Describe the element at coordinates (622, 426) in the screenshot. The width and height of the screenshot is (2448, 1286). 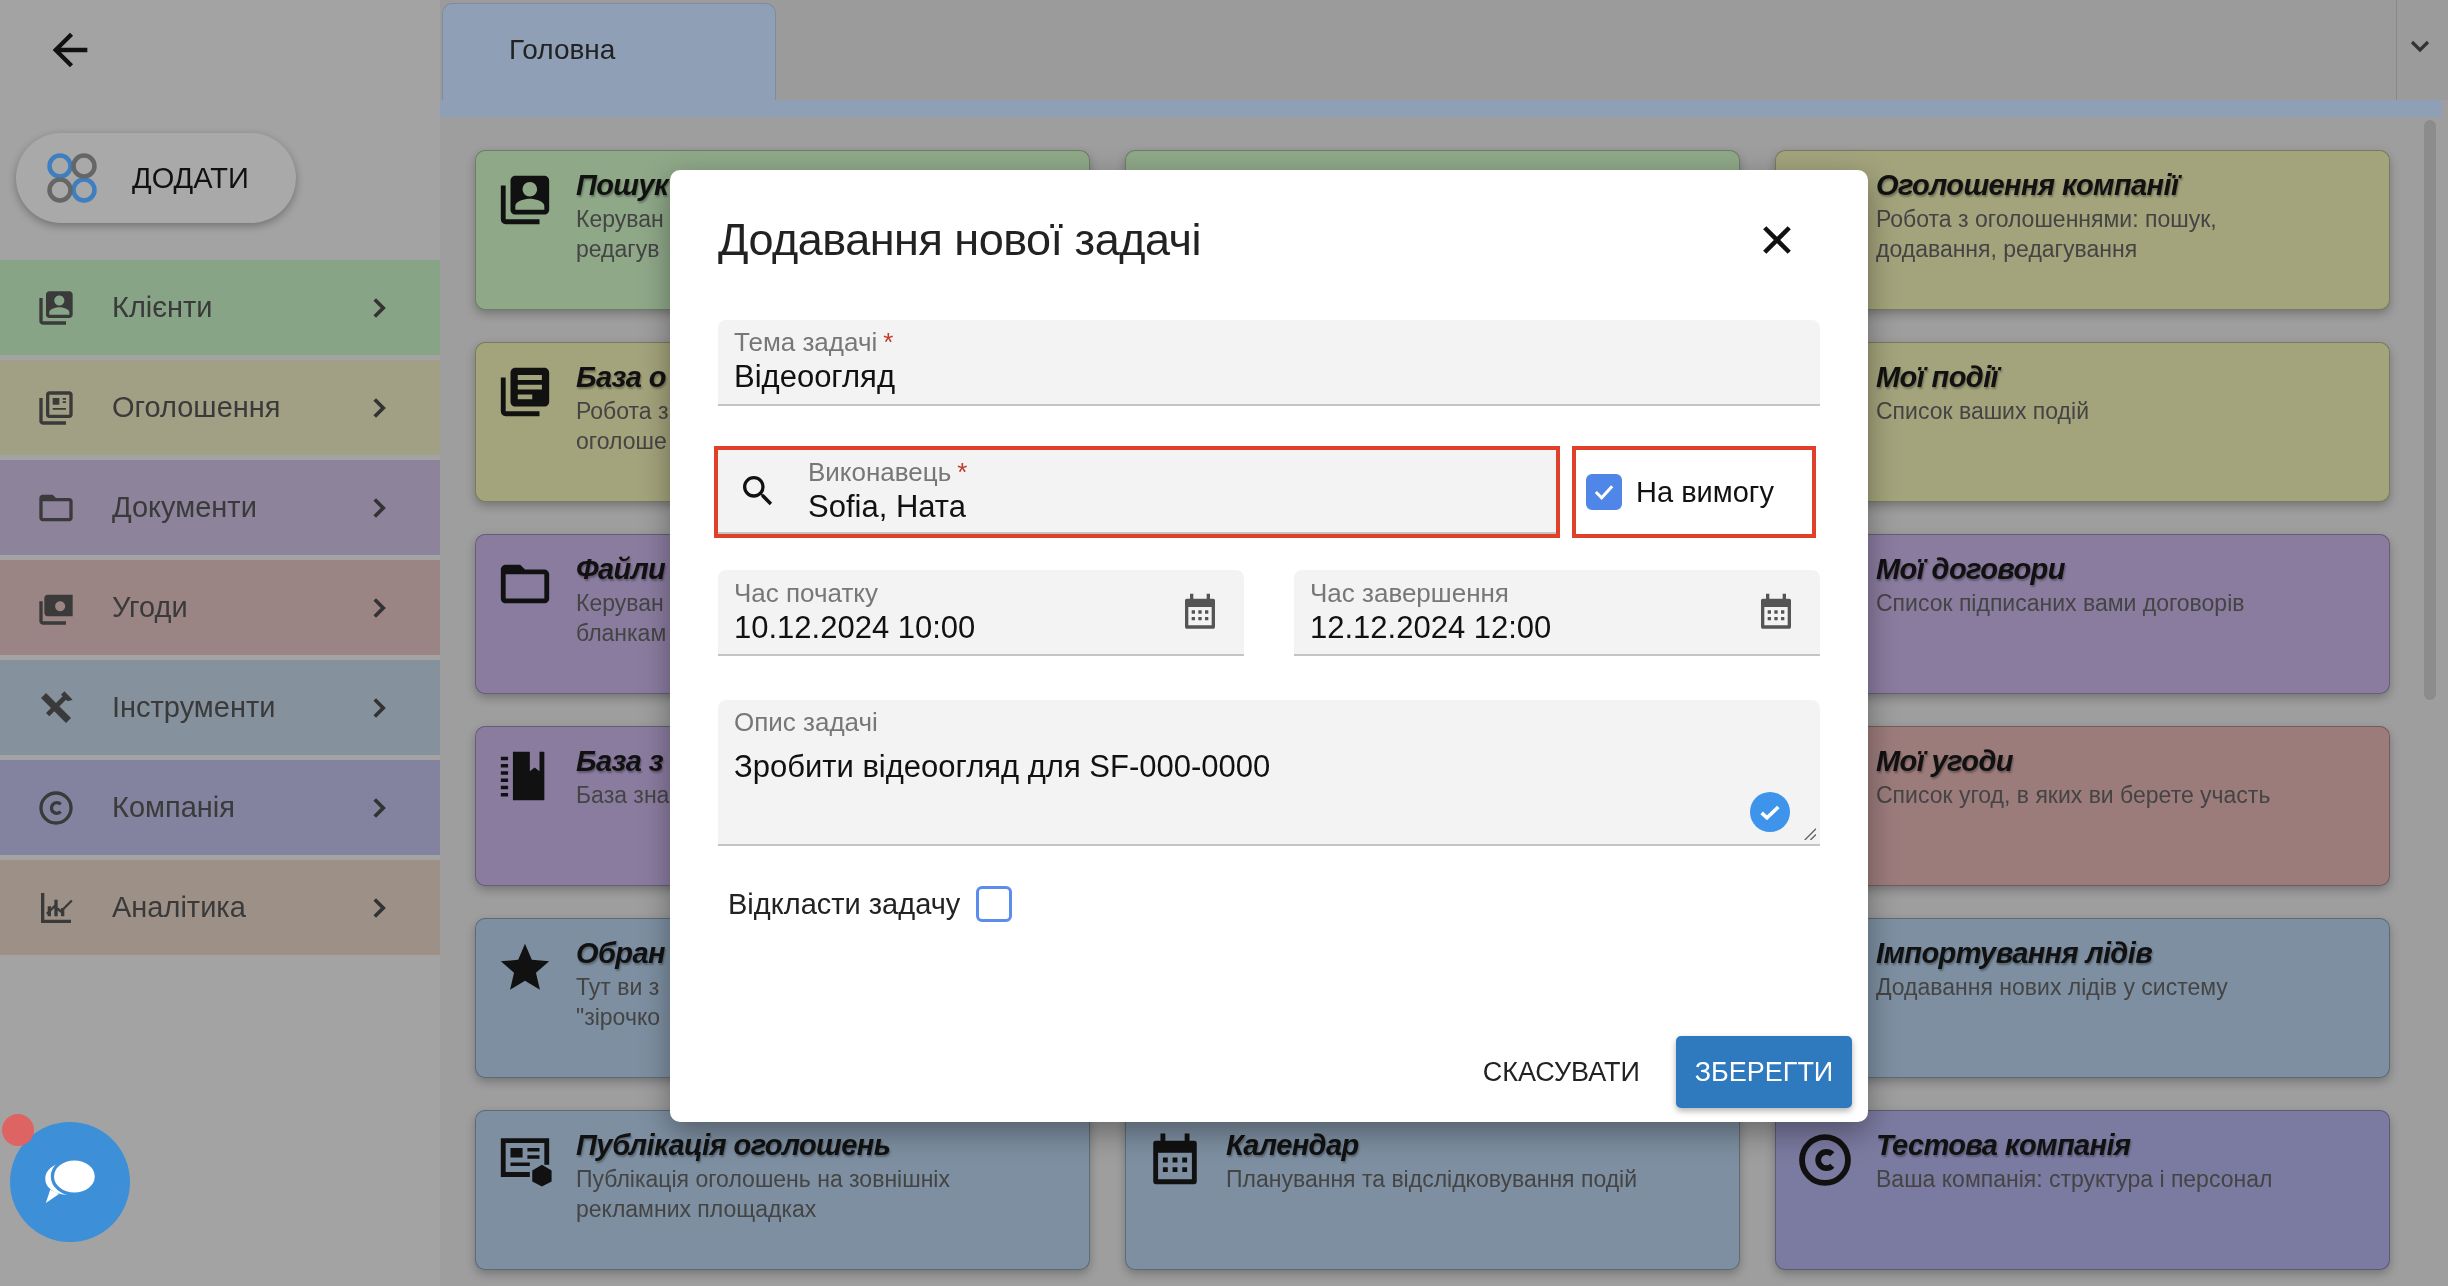
I see `card-description: Робота з оголоше` at that location.